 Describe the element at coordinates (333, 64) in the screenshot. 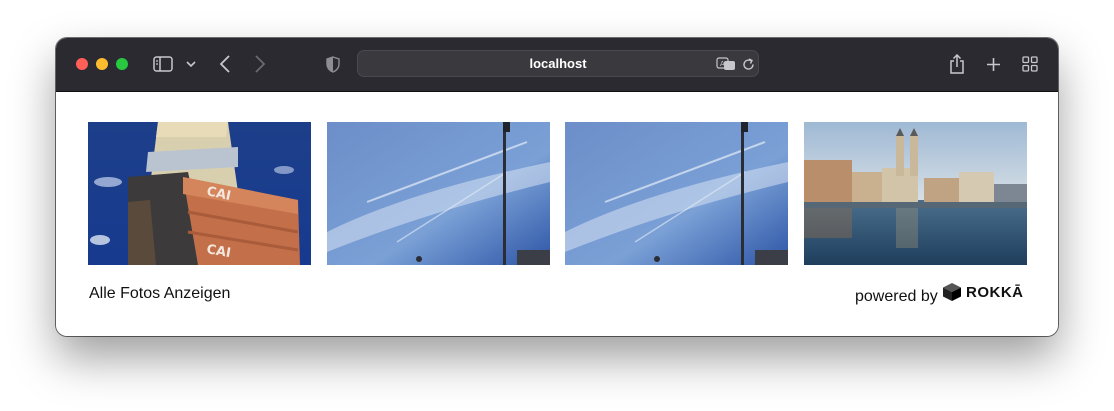

I see `privacy-shield-icon` at that location.